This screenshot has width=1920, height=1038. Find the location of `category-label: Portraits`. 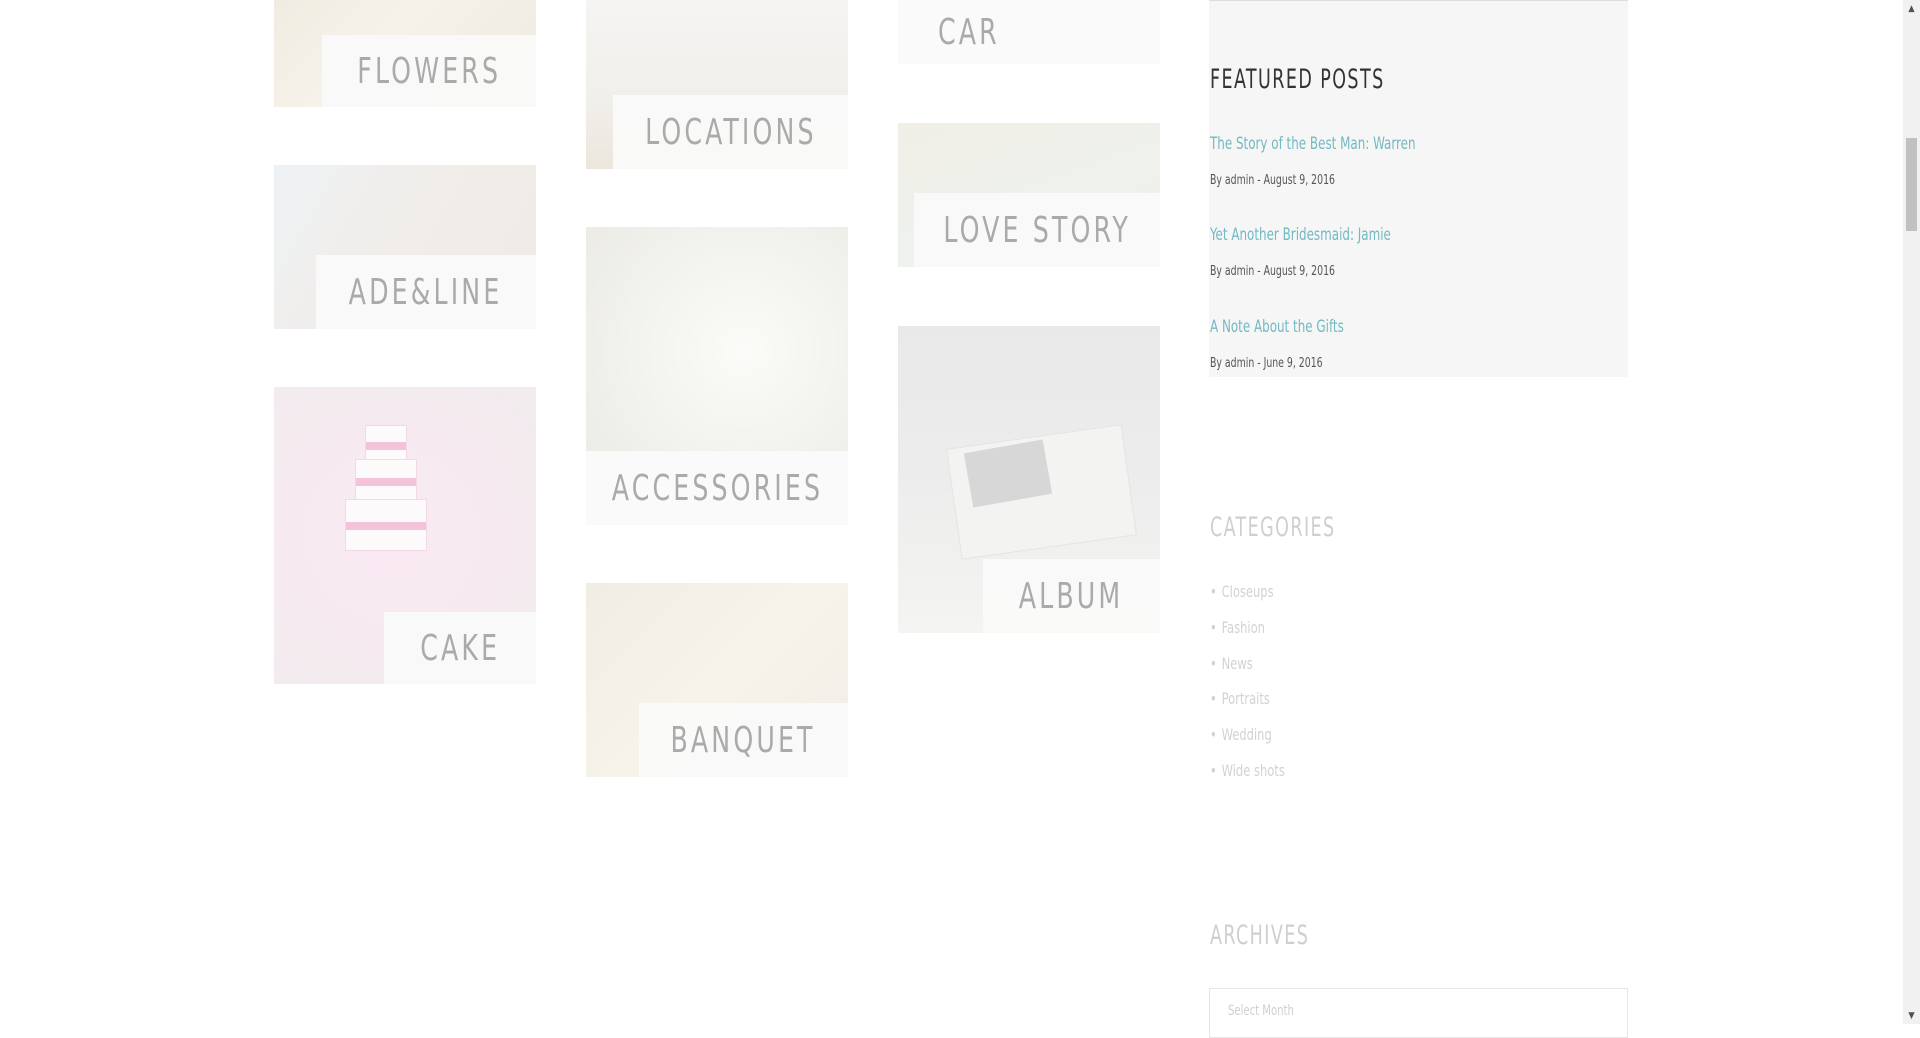

category-label: Portraits is located at coordinates (1245, 698).